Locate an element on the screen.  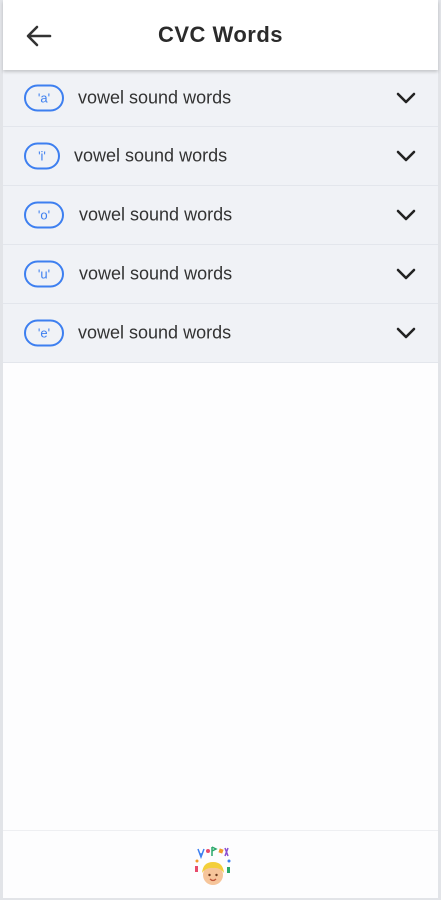
page-title: CVC Words is located at coordinates (220, 34).